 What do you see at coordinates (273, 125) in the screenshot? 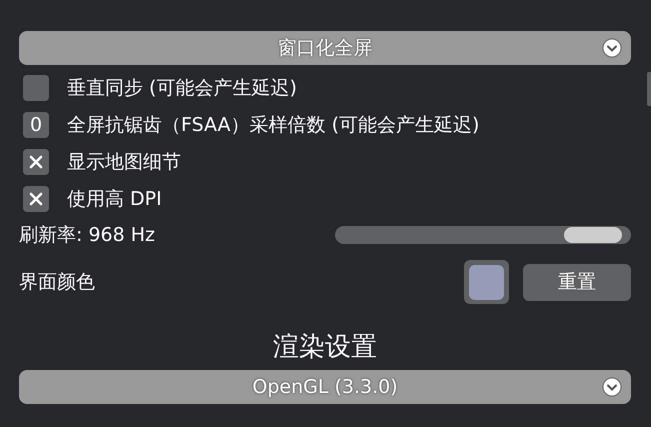
I see `option-label: 全屏抗锯齿（FSAA）采样倍数 (可能会产生延迟)` at bounding box center [273, 125].